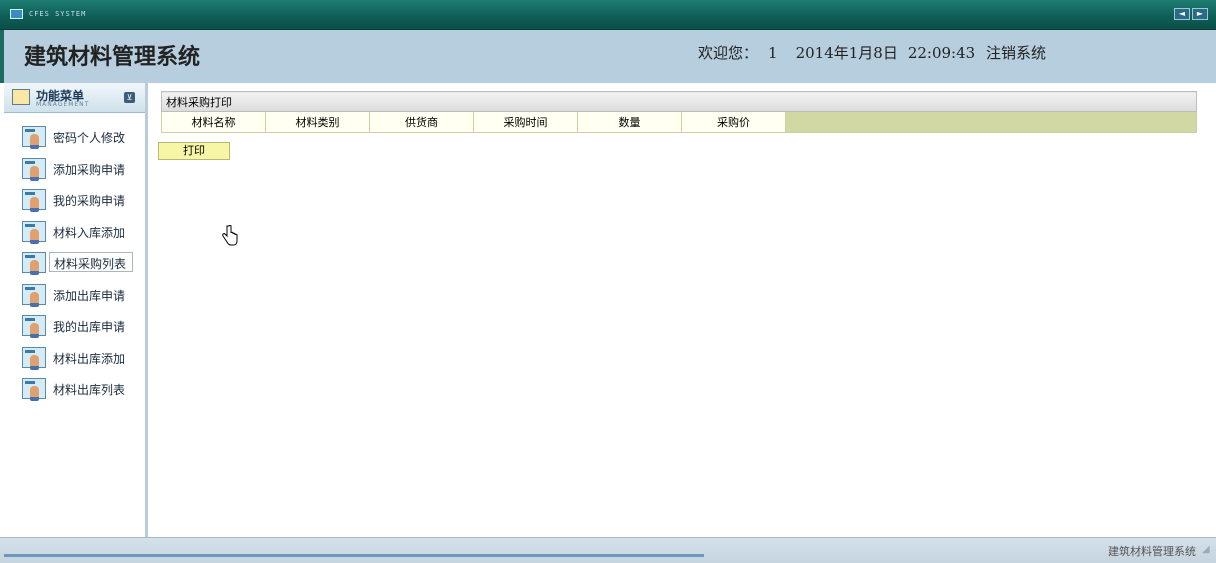 Image resolution: width=1216 pixels, height=563 pixels. Describe the element at coordinates (89, 137) in the screenshot. I see `sidebar-item-label: 密码个人修改` at that location.